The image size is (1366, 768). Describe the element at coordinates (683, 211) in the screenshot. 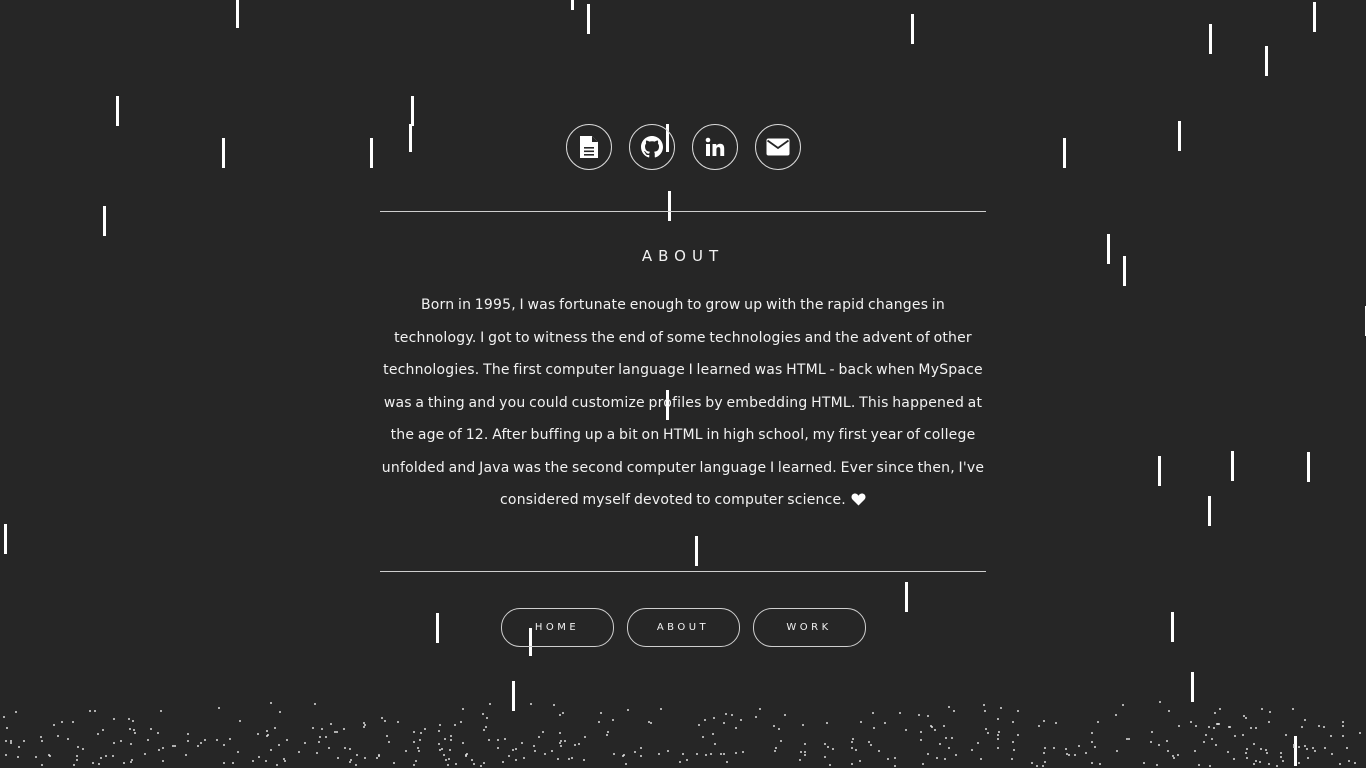

I see `top-divider` at that location.